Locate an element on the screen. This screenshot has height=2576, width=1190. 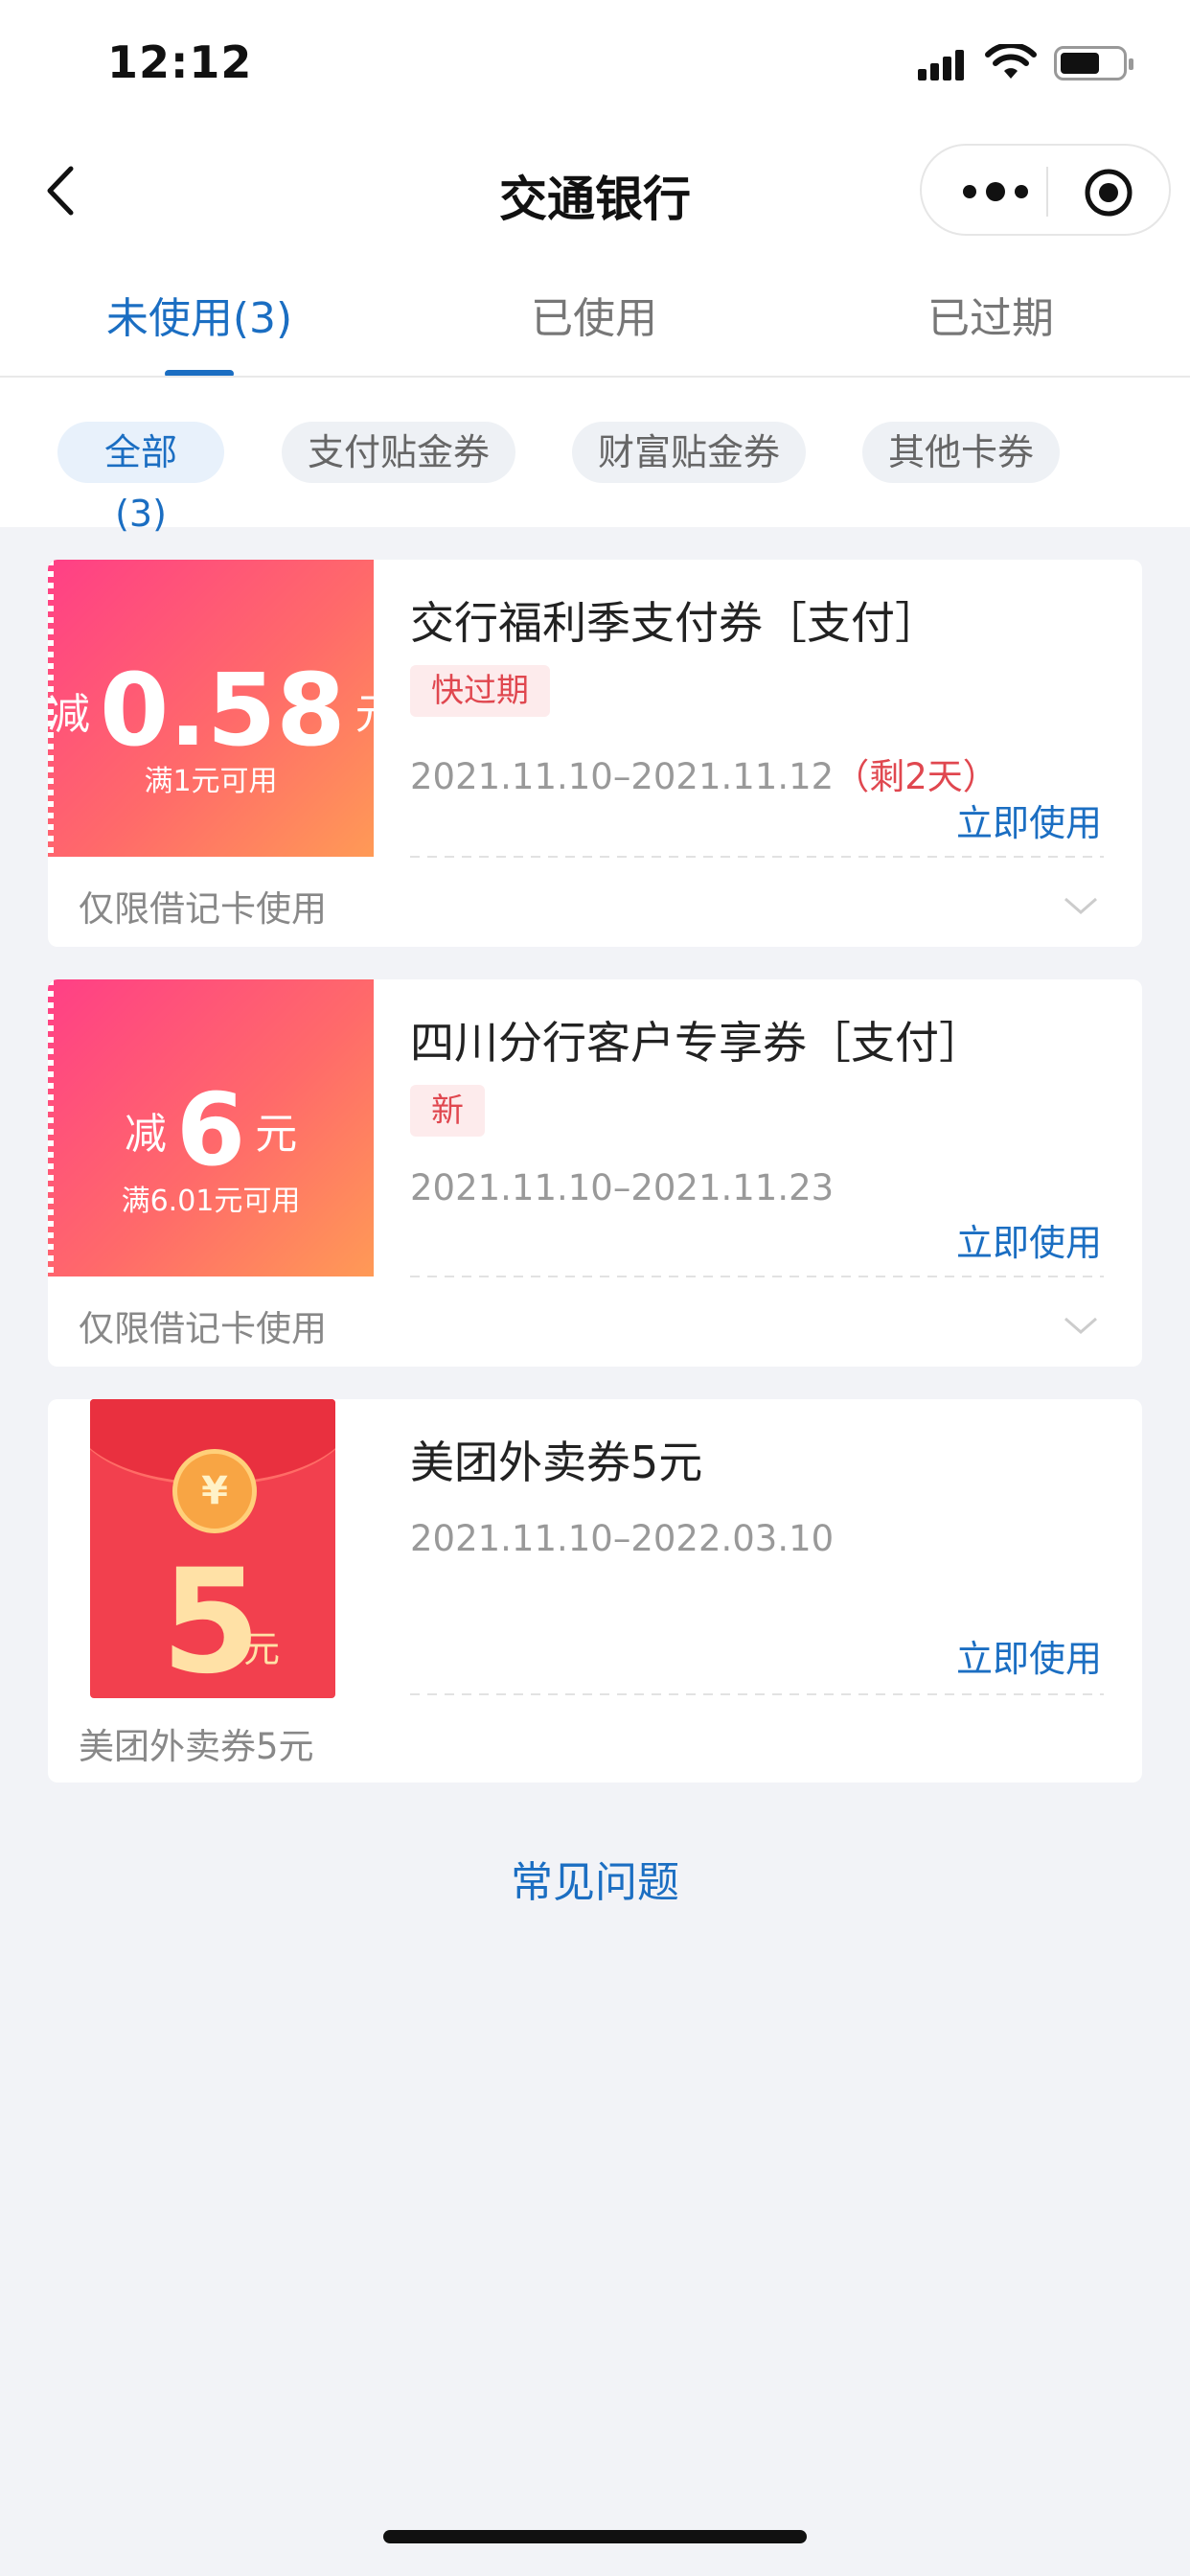
capsule-divider is located at coordinates (1047, 192).